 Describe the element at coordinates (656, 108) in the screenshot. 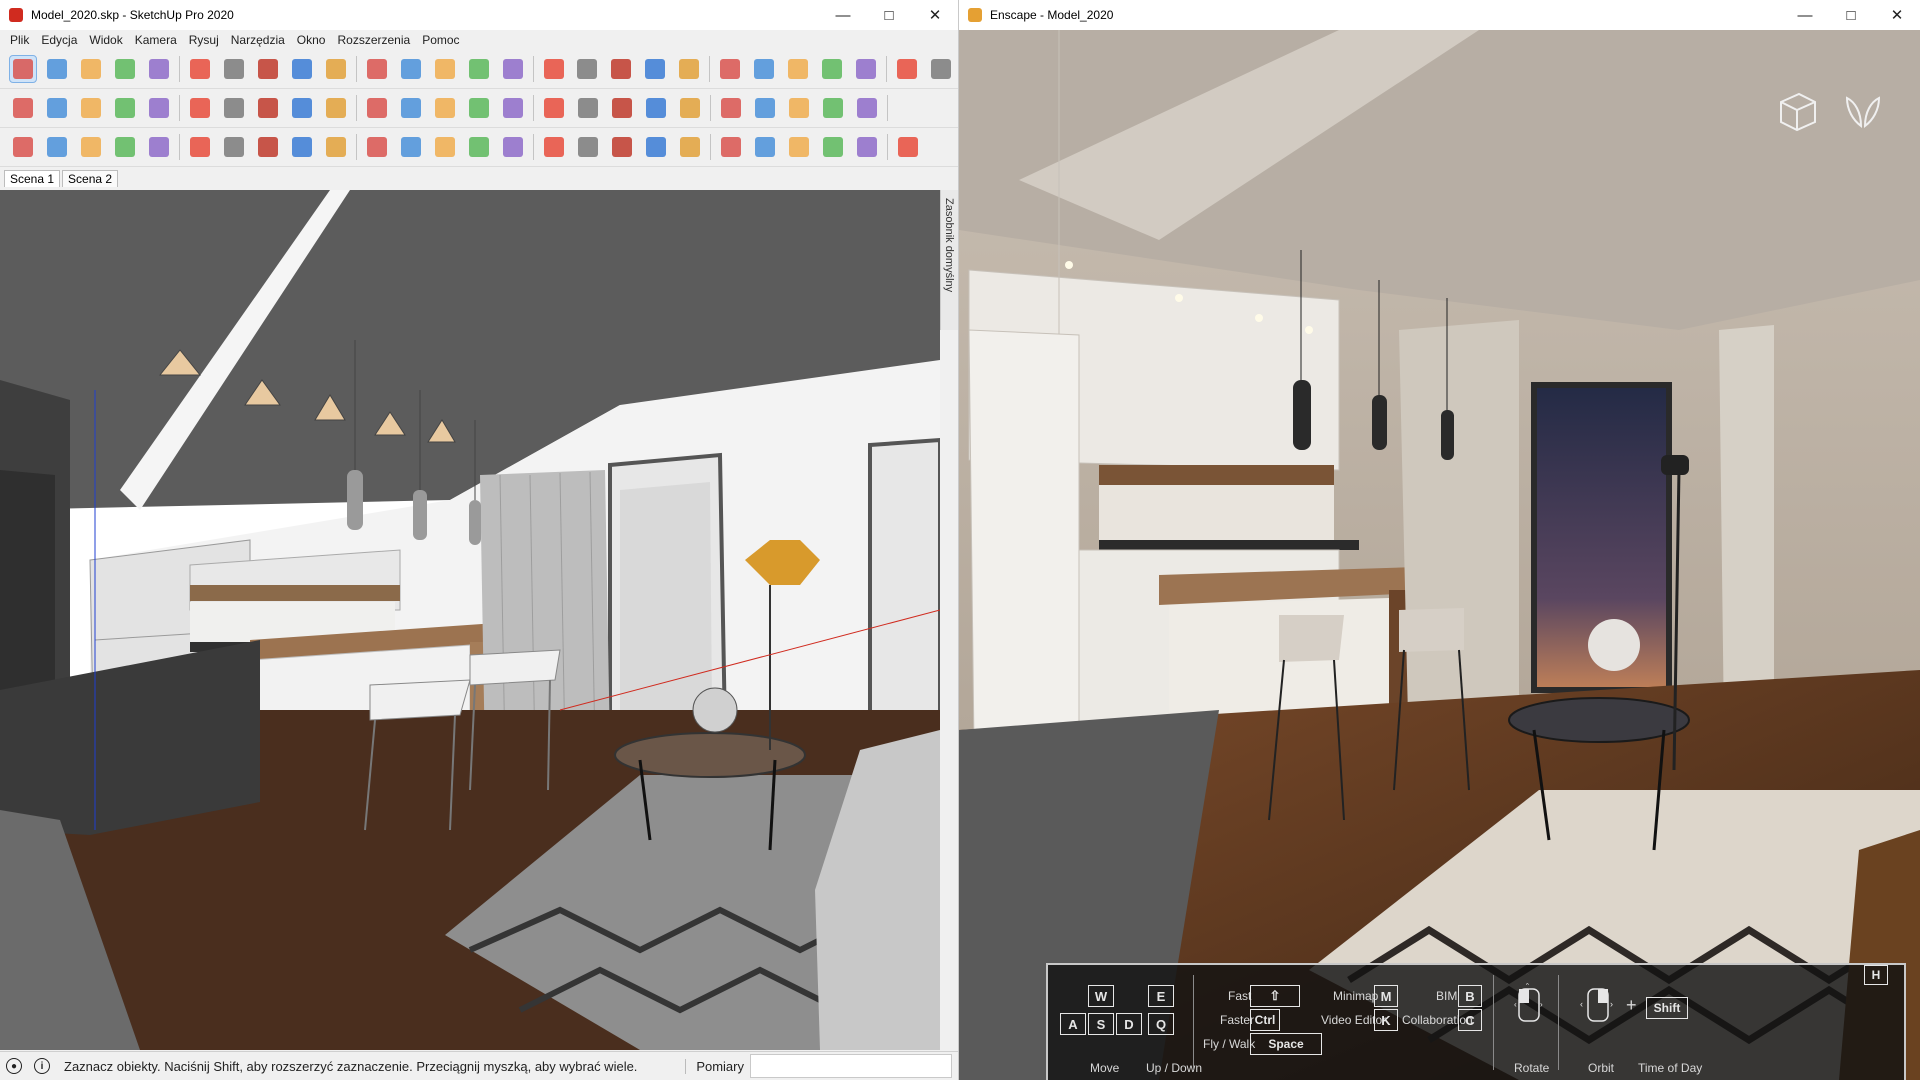

I see `contrast-icon` at that location.